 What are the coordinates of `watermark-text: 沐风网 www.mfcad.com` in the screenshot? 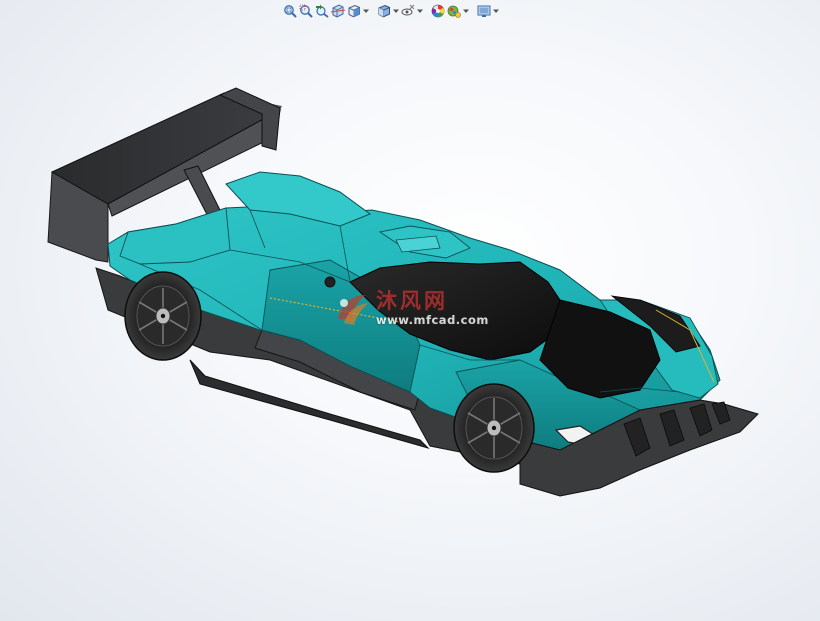 It's located at (432, 309).